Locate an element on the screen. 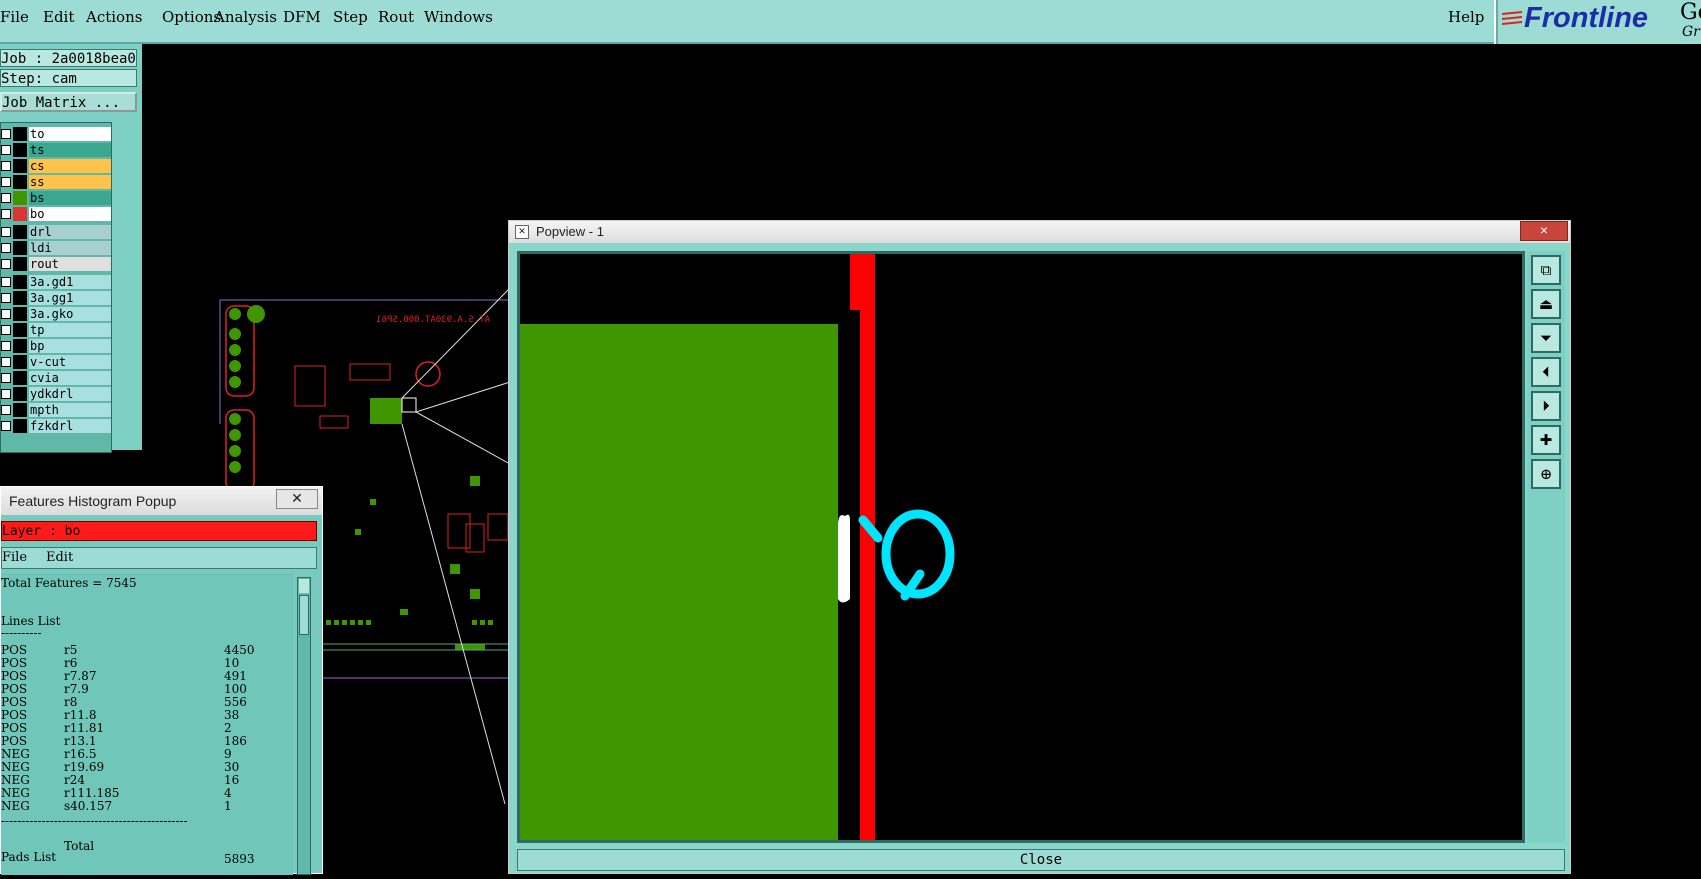 Image resolution: width=1701 pixels, height=879 pixels. scroll-up-arrow is located at coordinates (304, 586).